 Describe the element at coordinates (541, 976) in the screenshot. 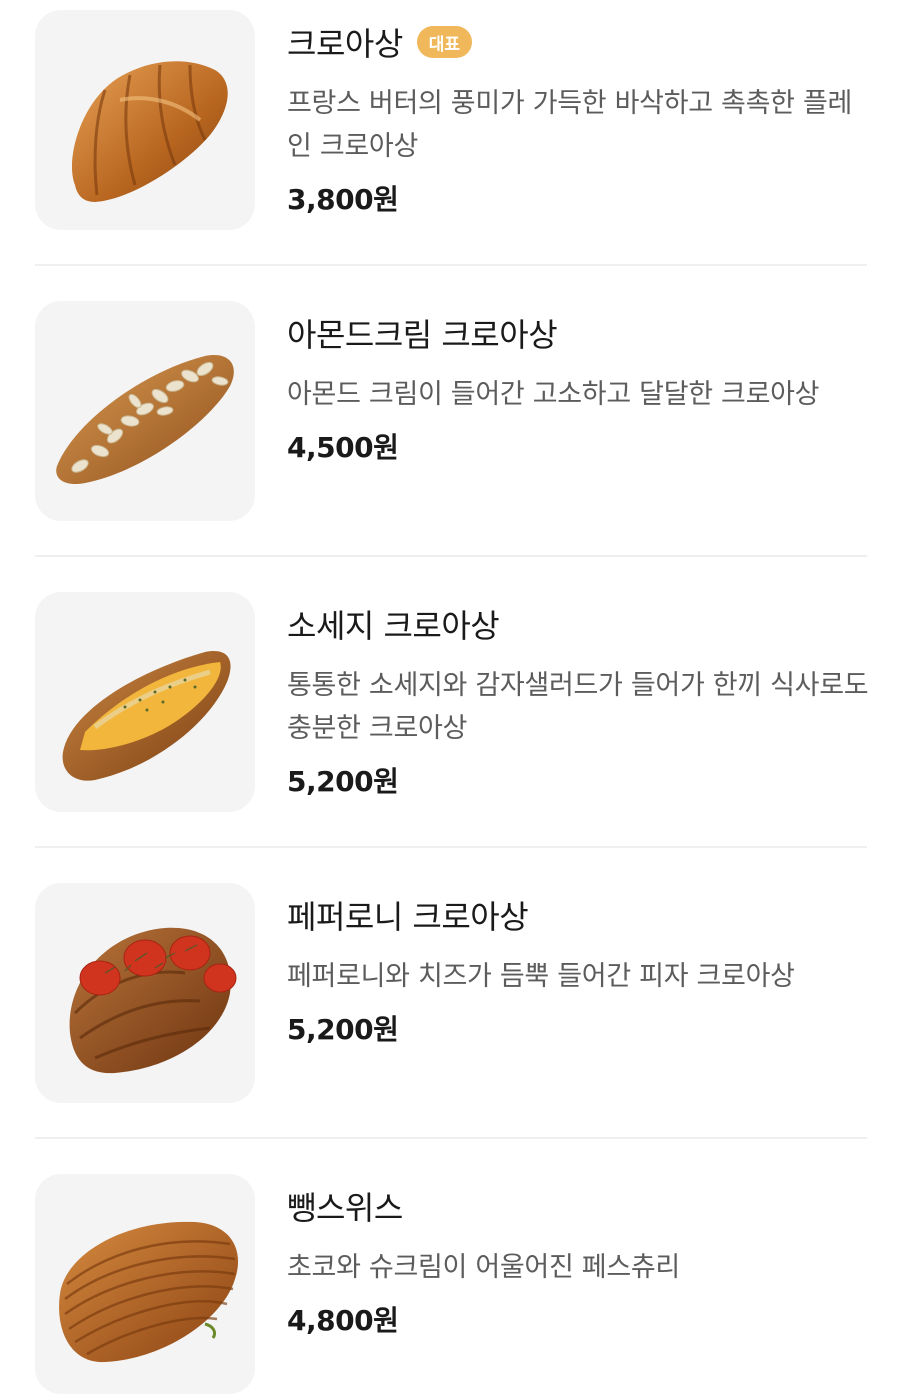

I see `item-description: 페퍼로니와 치즈가 듬뿍 들어간 피자 크로아상` at that location.